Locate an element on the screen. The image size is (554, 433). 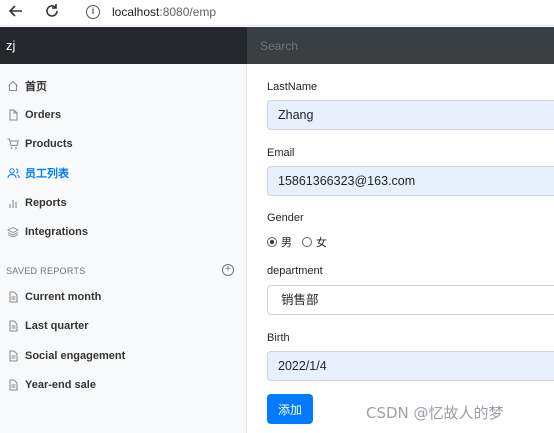
sidebar-report-current-month: Current month is located at coordinates (123, 297).